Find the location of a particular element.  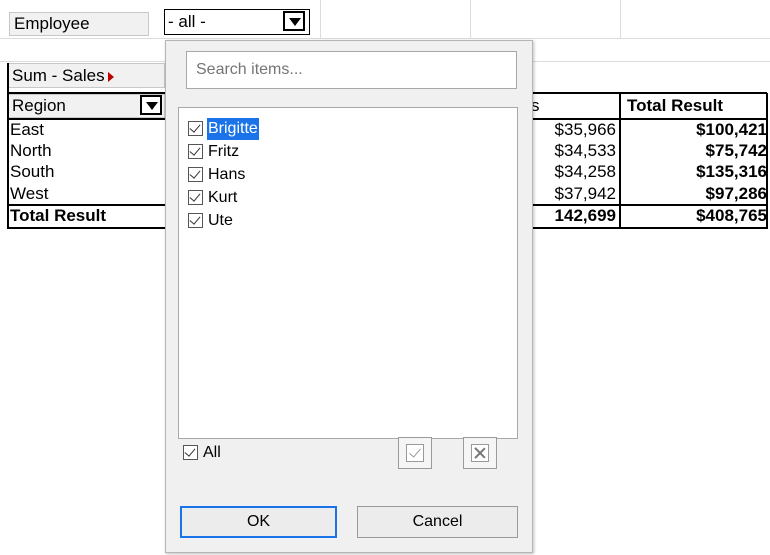

filter-dropdown-value: - all - is located at coordinates (187, 21).